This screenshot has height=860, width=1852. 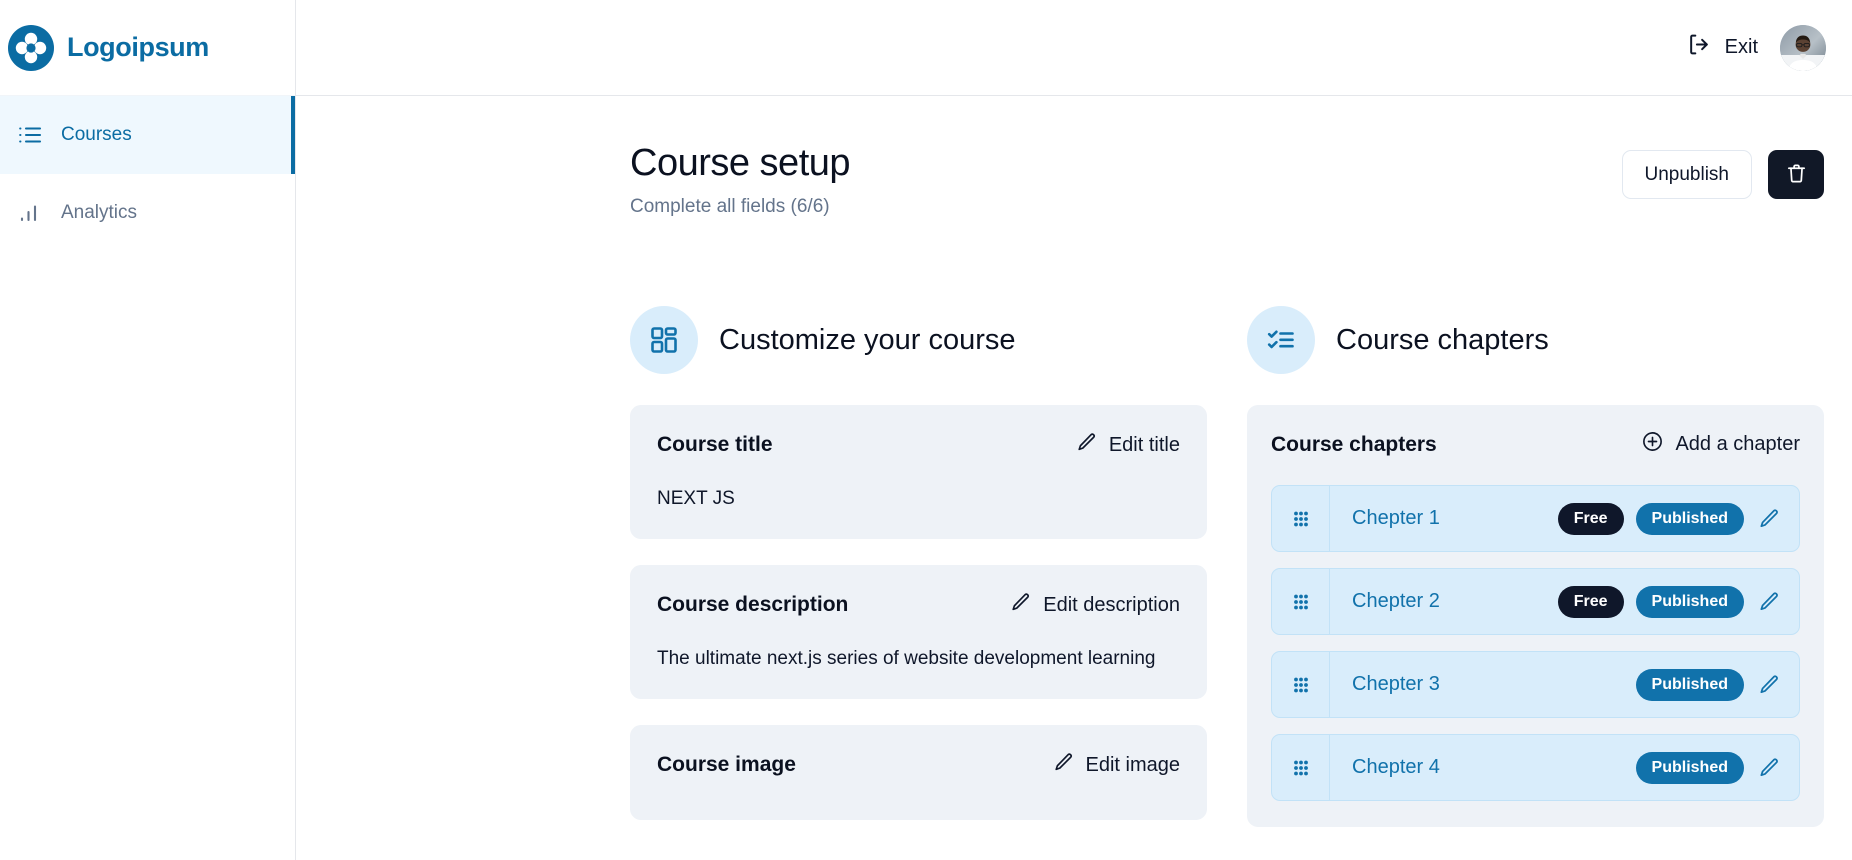 I want to click on plus-circle-icon, so click(x=1652, y=444).